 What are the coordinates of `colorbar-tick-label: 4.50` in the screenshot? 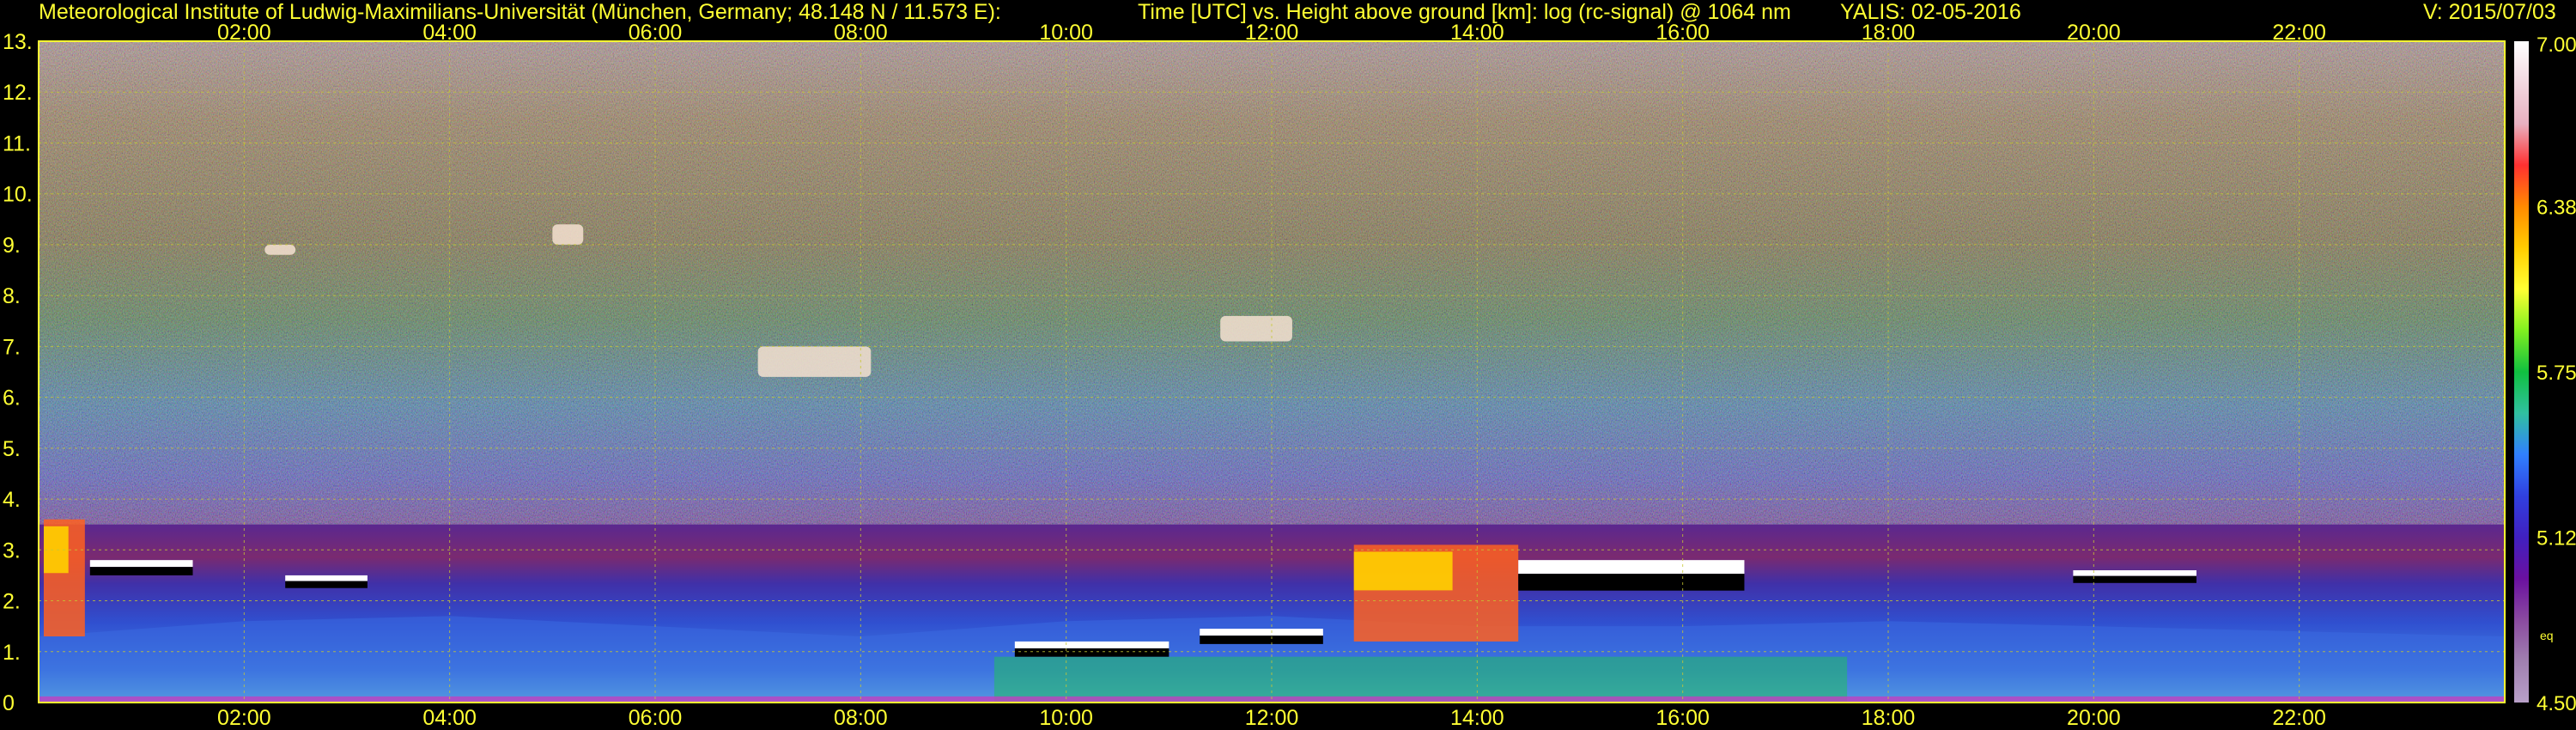 It's located at (2557, 703).